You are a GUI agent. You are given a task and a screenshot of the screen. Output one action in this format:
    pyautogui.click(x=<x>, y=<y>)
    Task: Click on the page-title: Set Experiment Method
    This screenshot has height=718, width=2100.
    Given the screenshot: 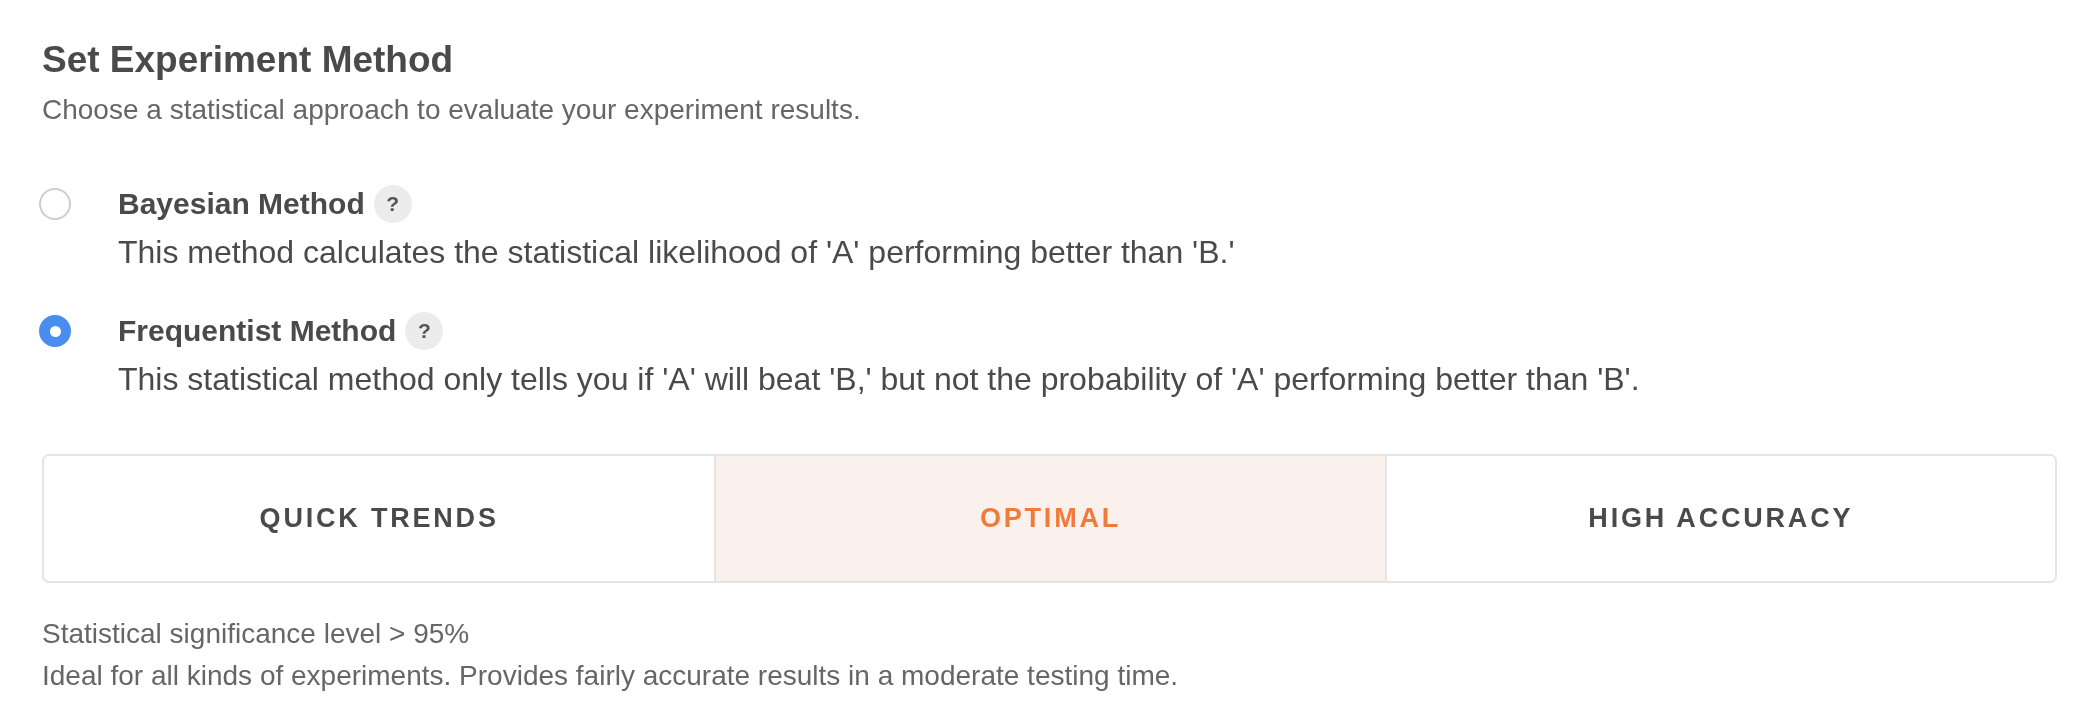 What is the action you would take?
    pyautogui.click(x=248, y=60)
    